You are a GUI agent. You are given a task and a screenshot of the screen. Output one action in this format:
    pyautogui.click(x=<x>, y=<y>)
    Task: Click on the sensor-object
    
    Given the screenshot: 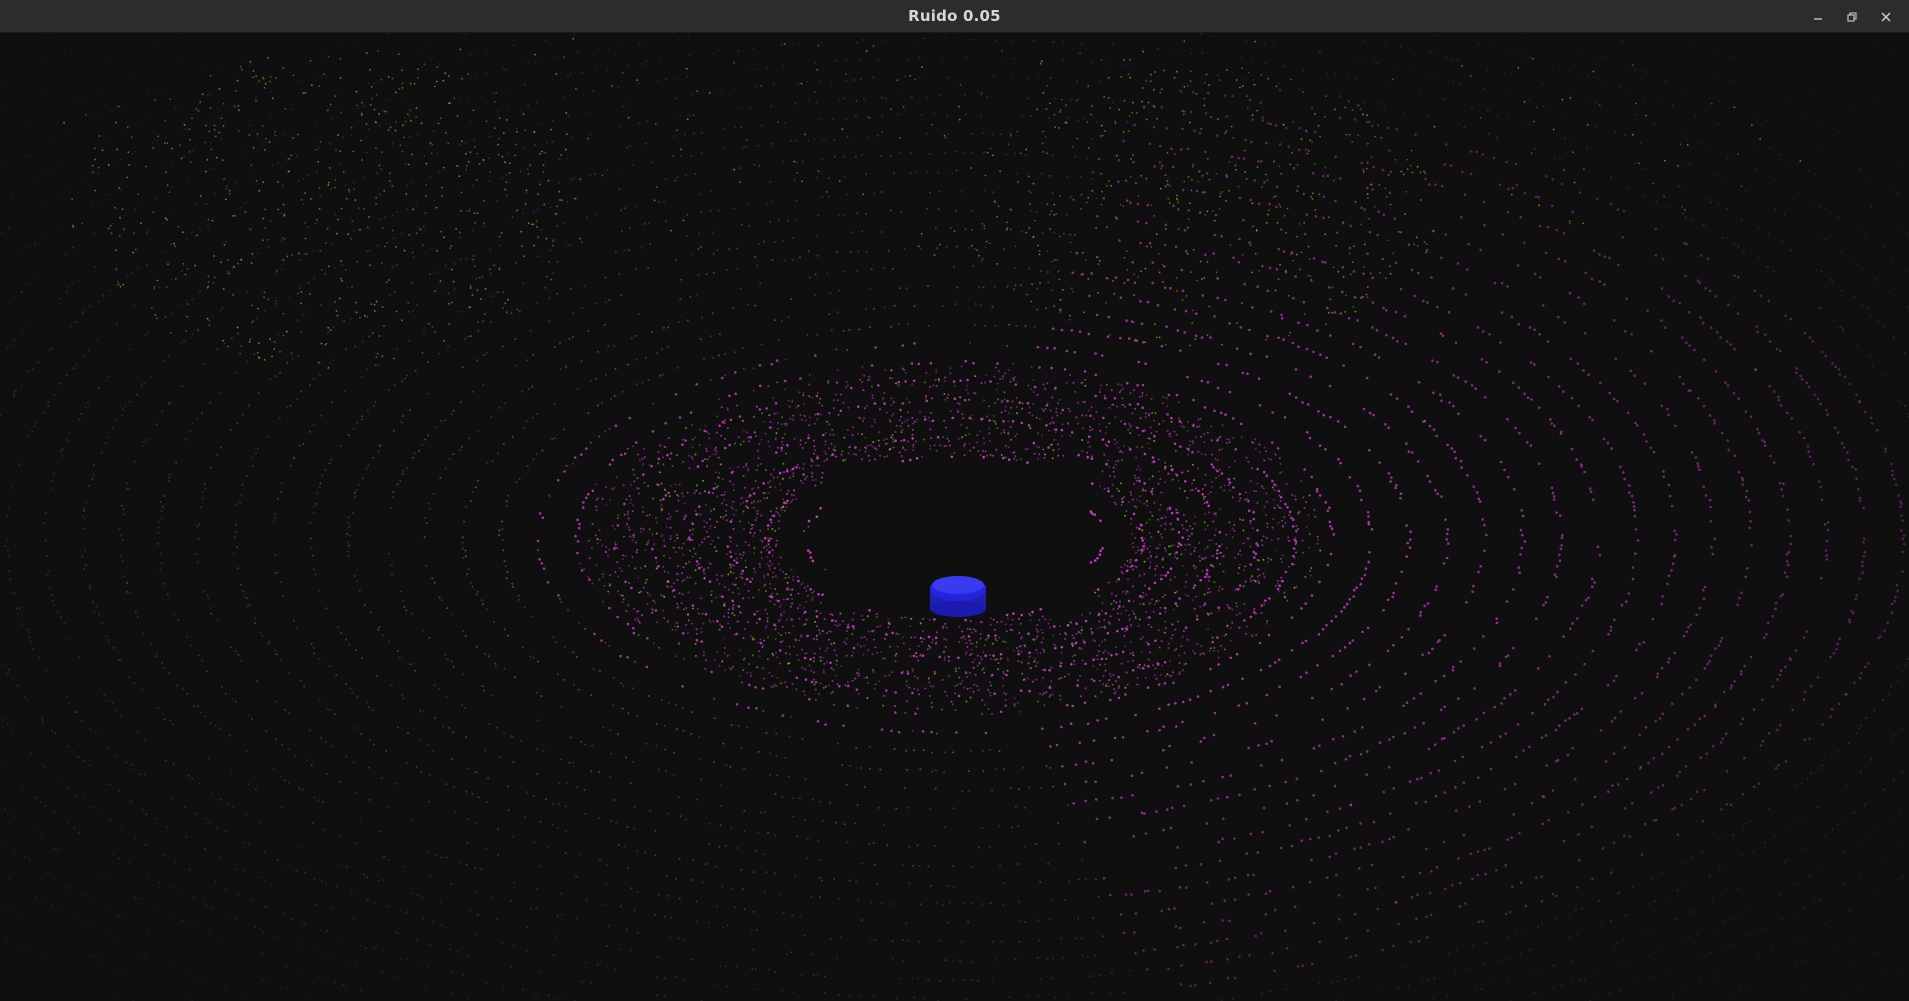 What is the action you would take?
    pyautogui.click(x=958, y=596)
    